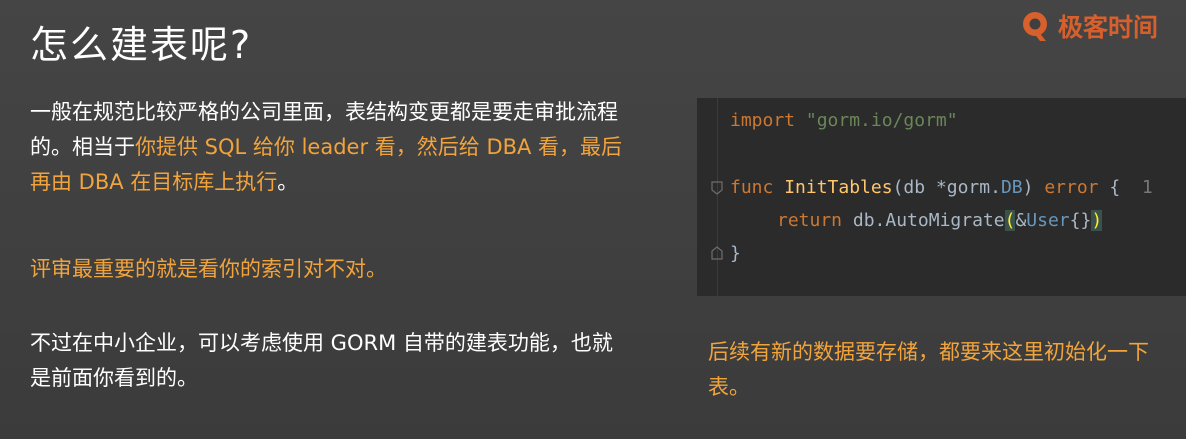 This screenshot has width=1186, height=439. Describe the element at coordinates (763, 120) in the screenshot. I see `code-keyword: import` at that location.